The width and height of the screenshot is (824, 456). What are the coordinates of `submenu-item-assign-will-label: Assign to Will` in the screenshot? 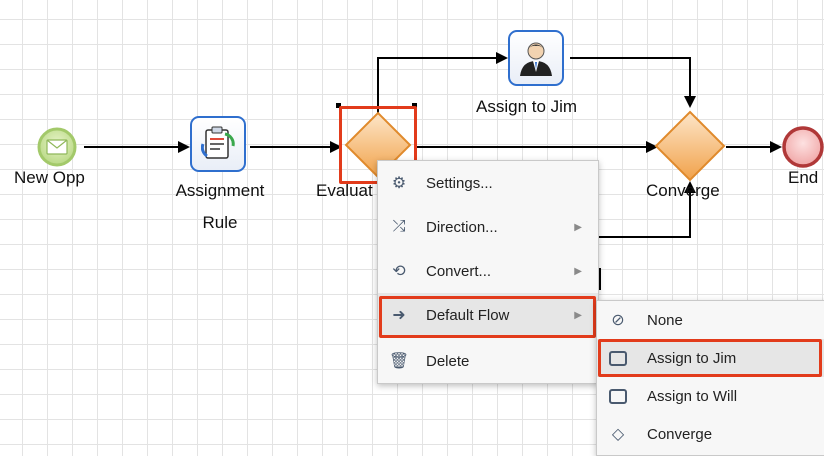 It's located at (692, 396).